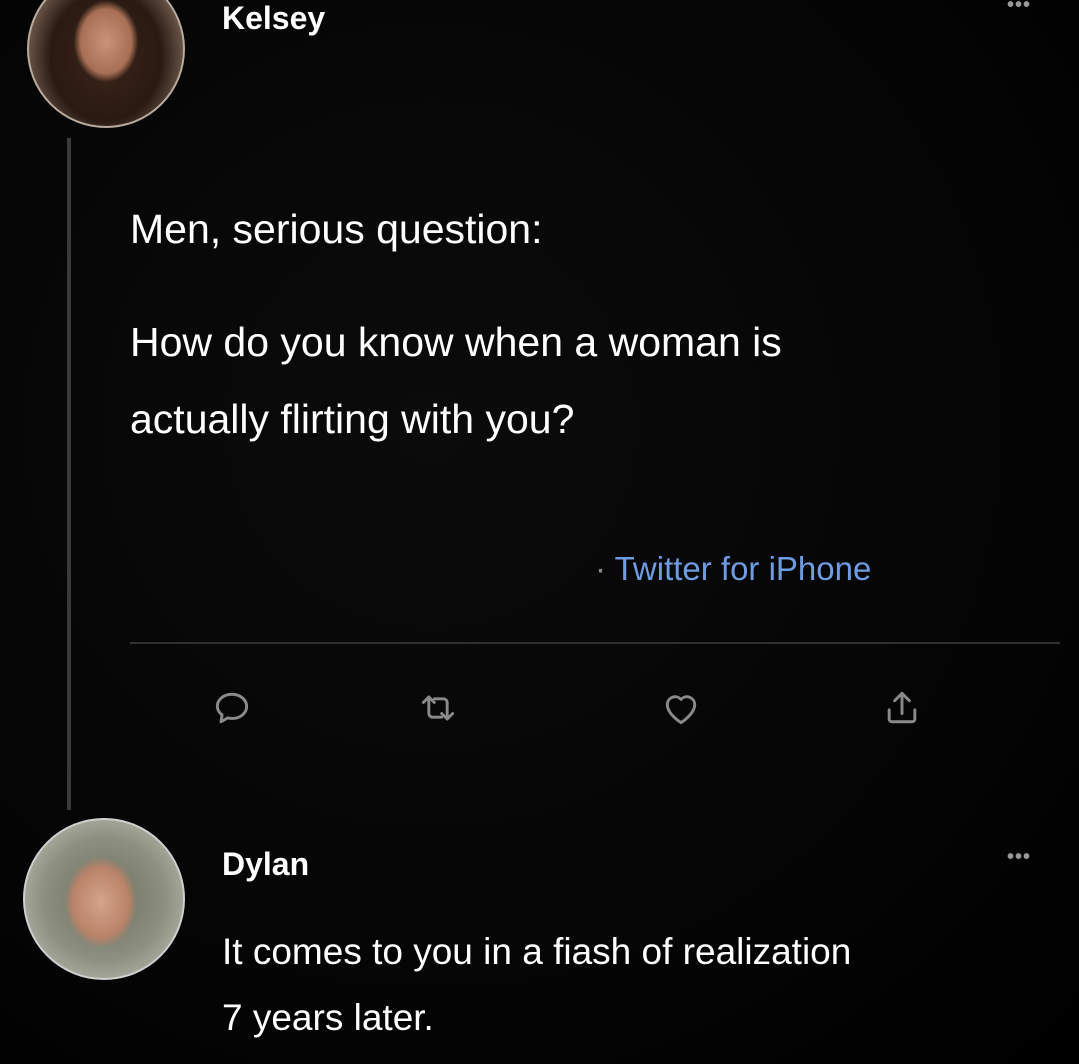 This screenshot has width=1079, height=1064. What do you see at coordinates (336, 229) in the screenshot?
I see `tweet-text-line: Men, serious question:` at bounding box center [336, 229].